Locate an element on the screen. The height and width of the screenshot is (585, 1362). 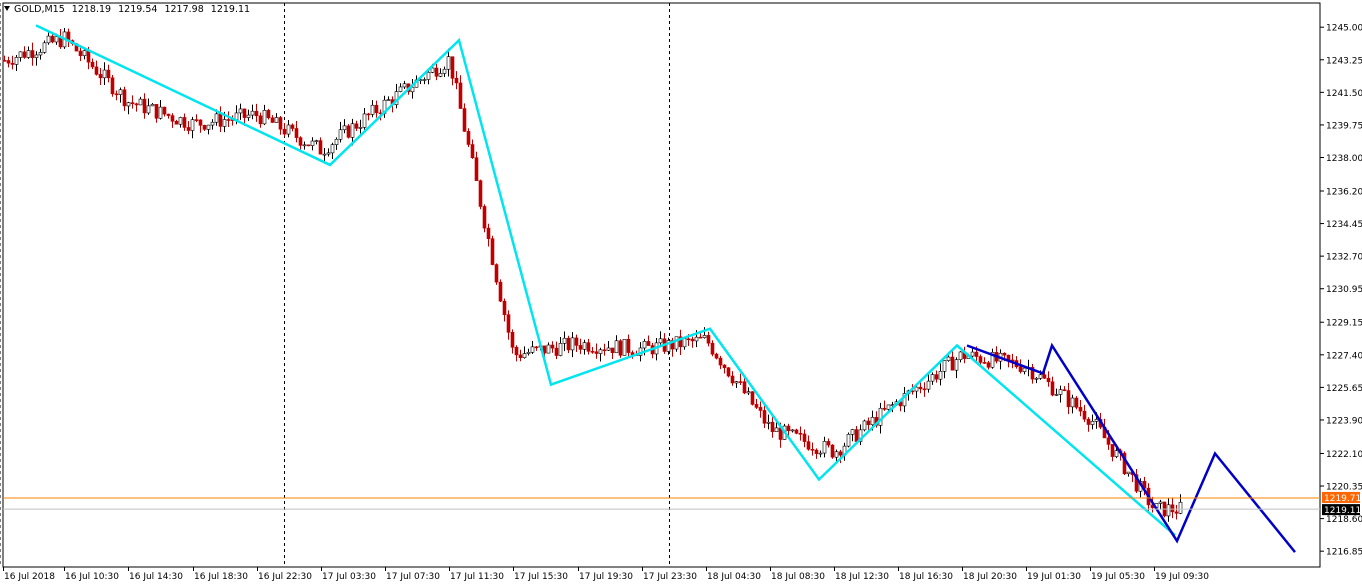
y-tick-label: 1229.15 is located at coordinates (1344, 324).